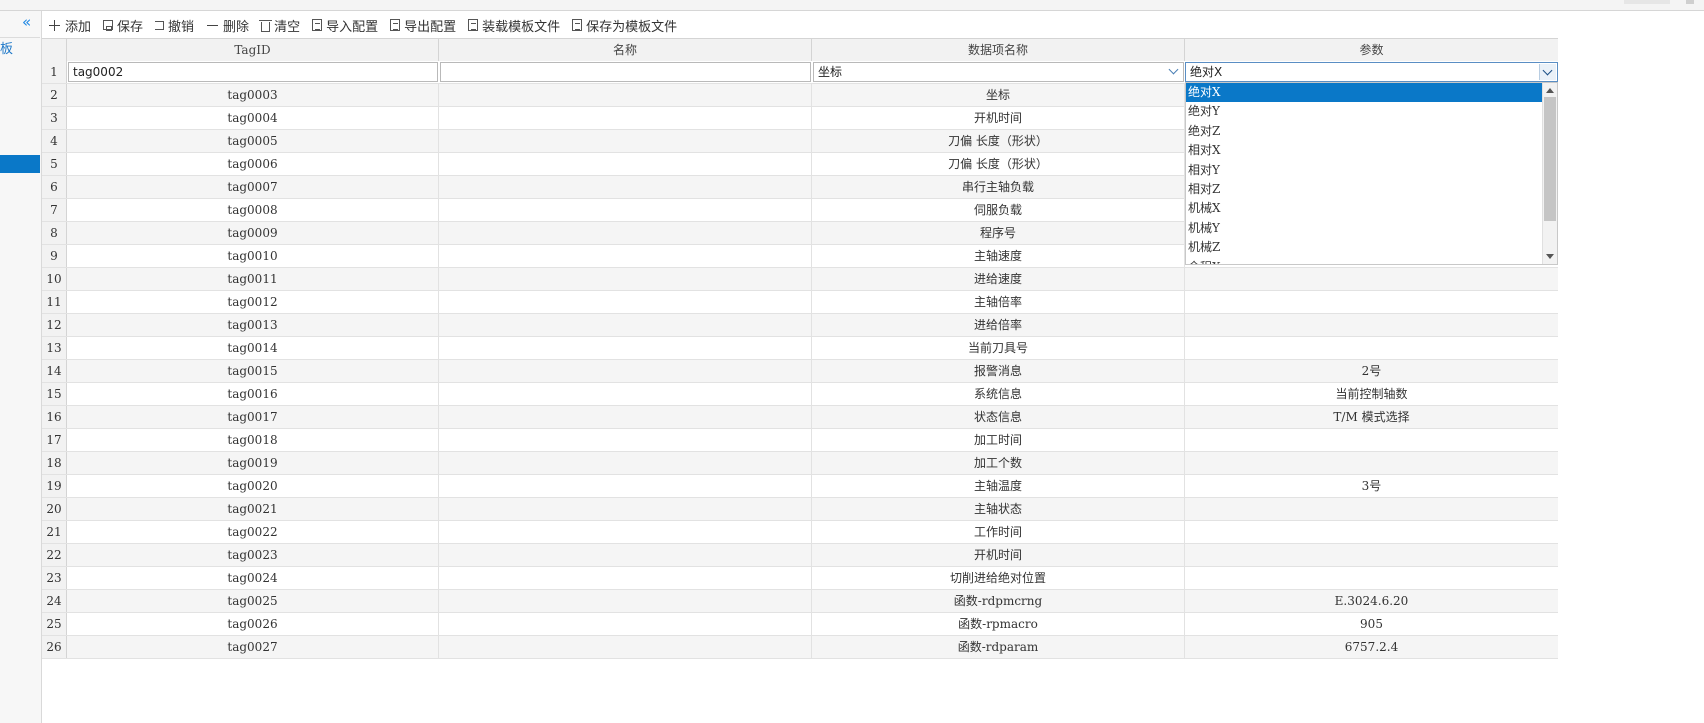 This screenshot has height=723, width=1704. What do you see at coordinates (1364, 131) in the screenshot?
I see `dropdown-option: 绝对Z` at bounding box center [1364, 131].